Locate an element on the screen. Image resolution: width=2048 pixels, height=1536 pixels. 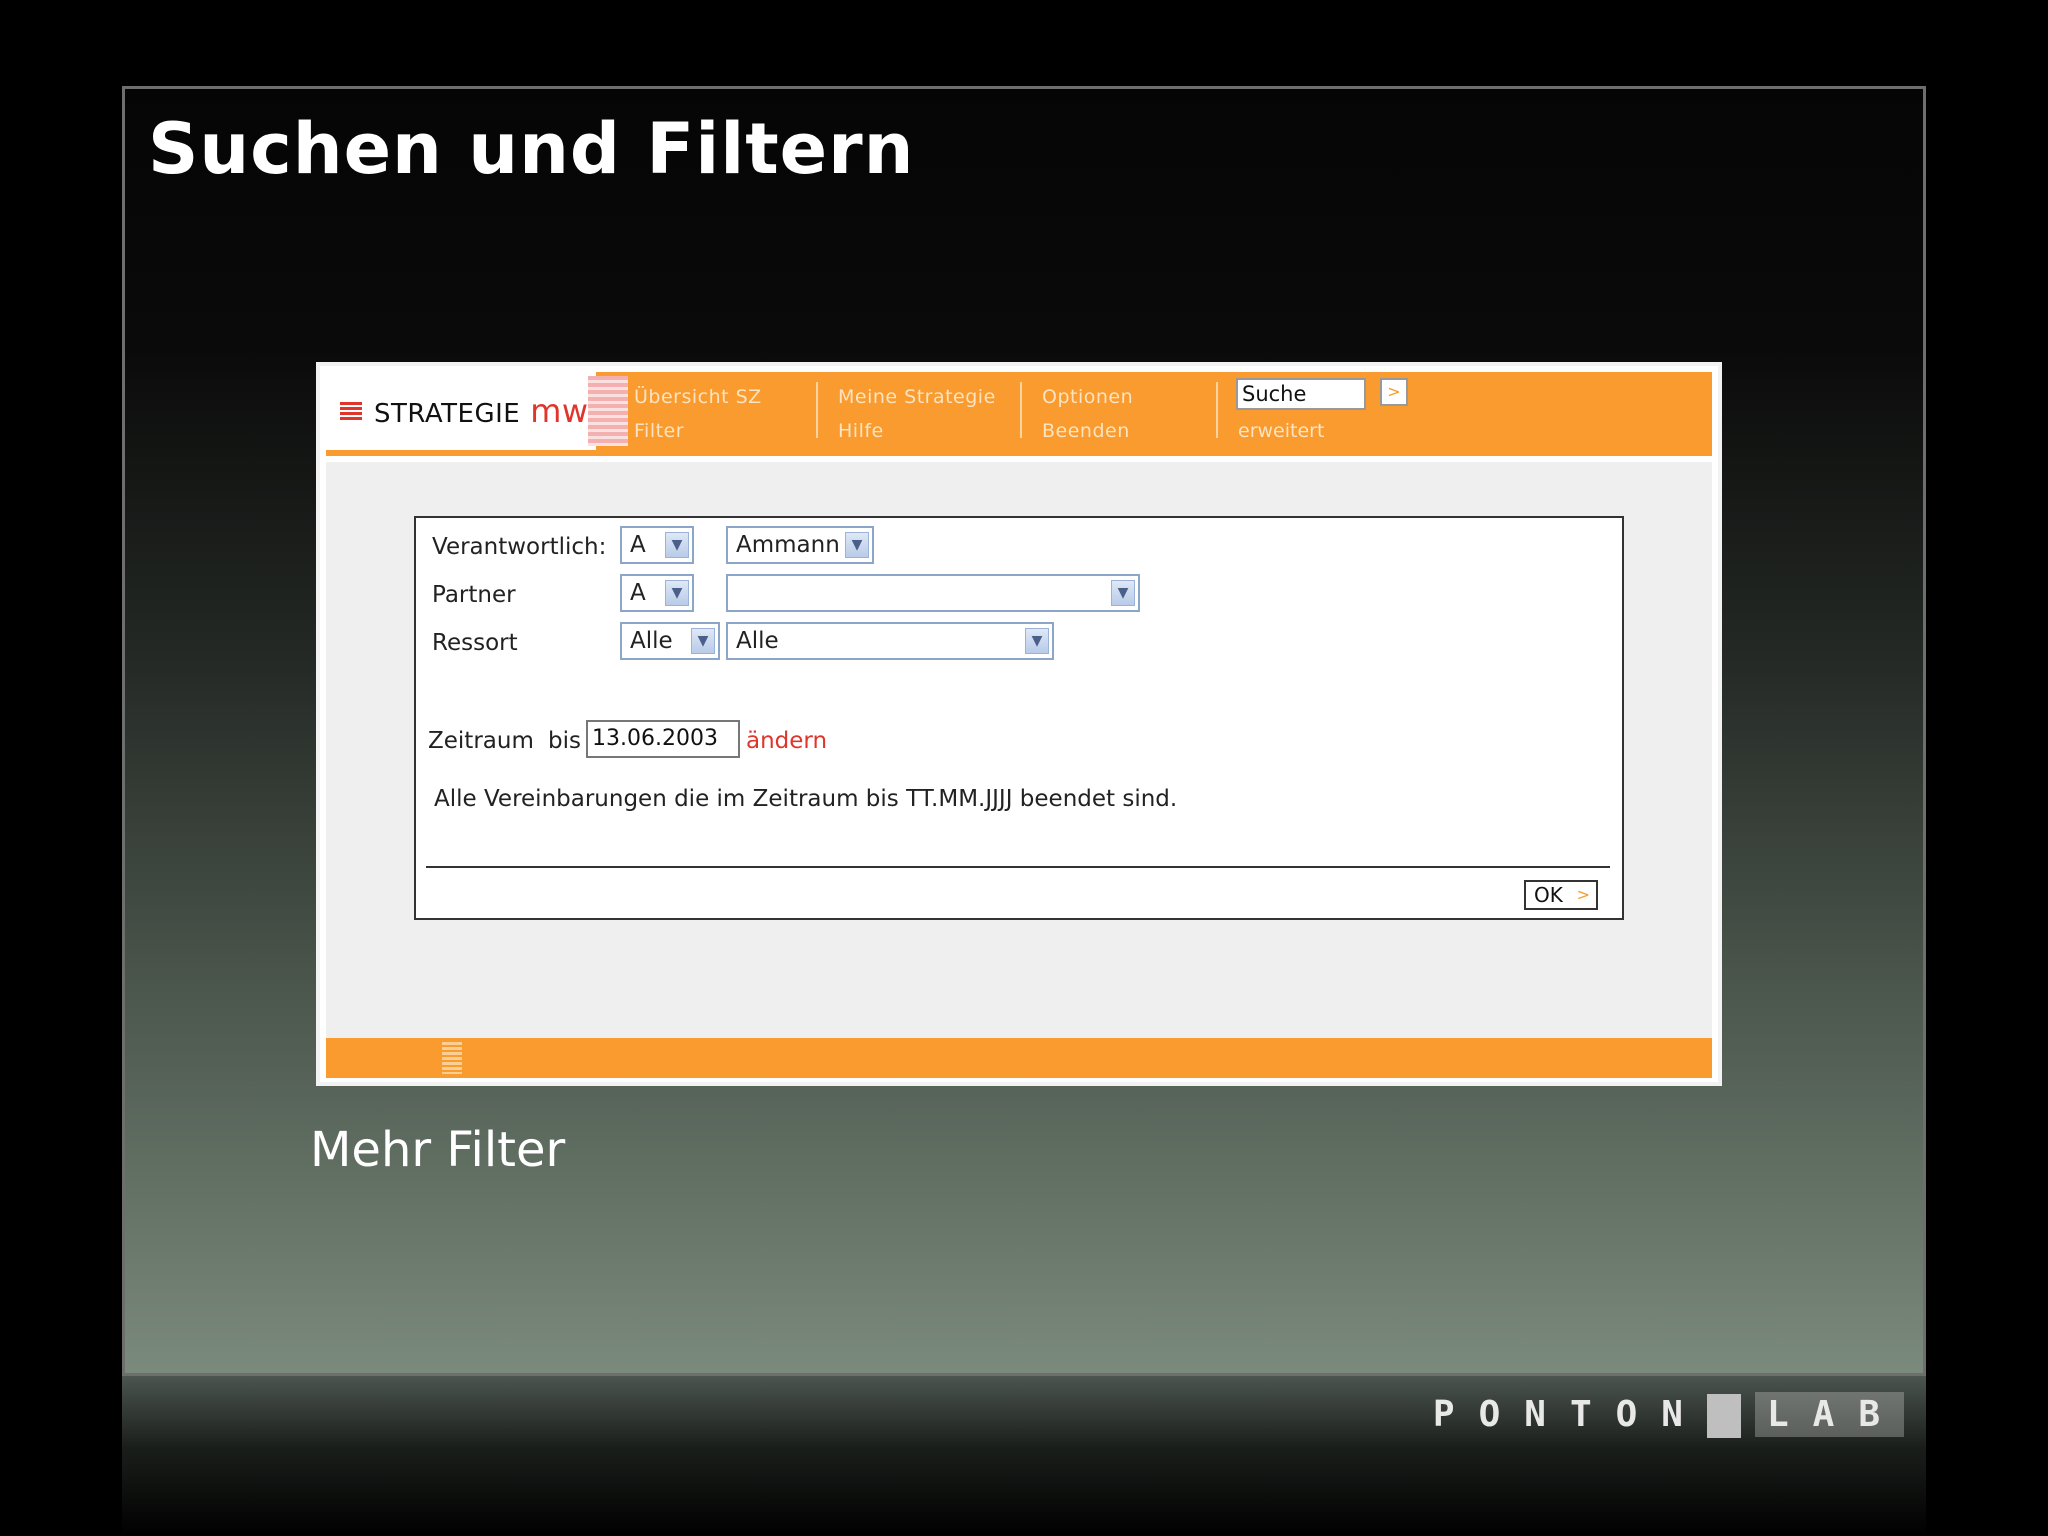
partner-letter-select: A ▼ is located at coordinates (657, 593).